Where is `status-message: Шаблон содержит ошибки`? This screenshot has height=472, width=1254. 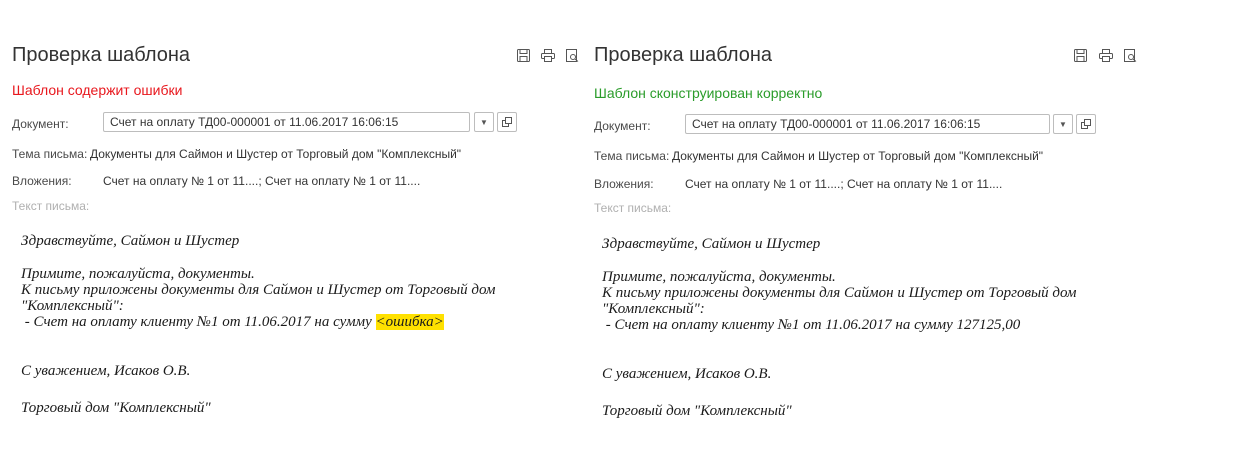
status-message: Шаблон содержит ошибки is located at coordinates (97, 90).